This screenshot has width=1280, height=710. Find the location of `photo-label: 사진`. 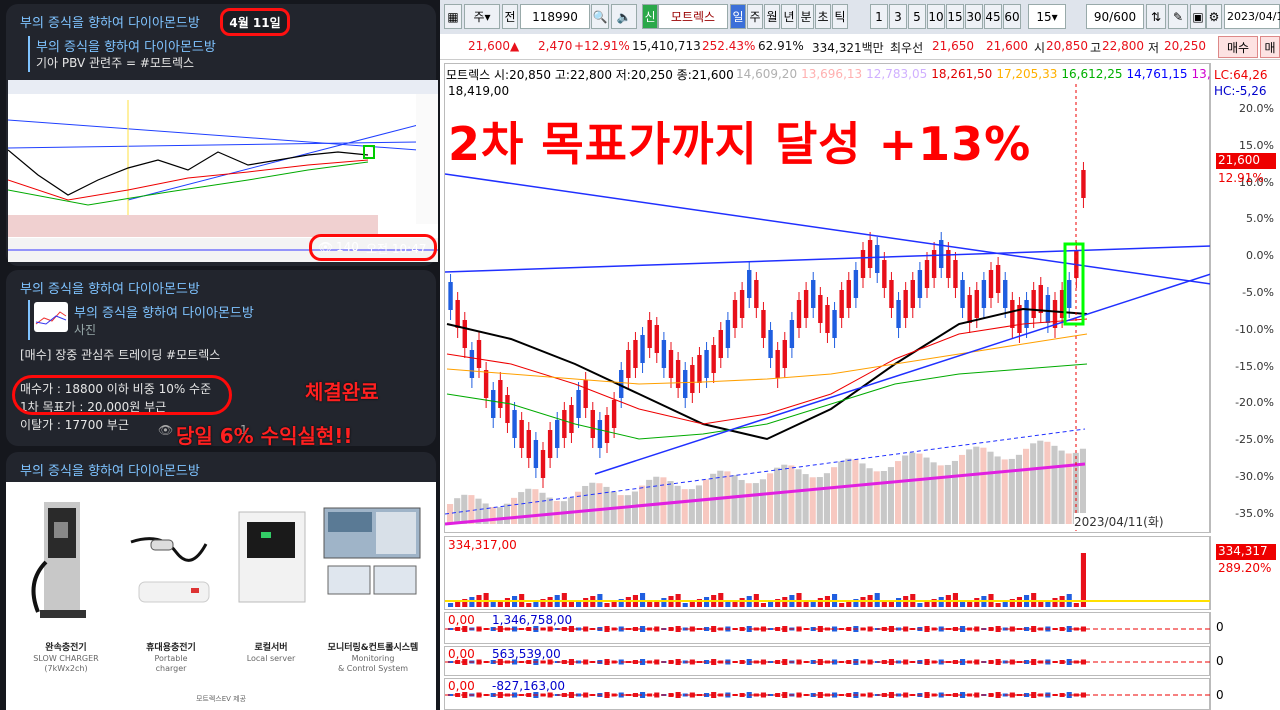

photo-label: 사진 is located at coordinates (85, 330).